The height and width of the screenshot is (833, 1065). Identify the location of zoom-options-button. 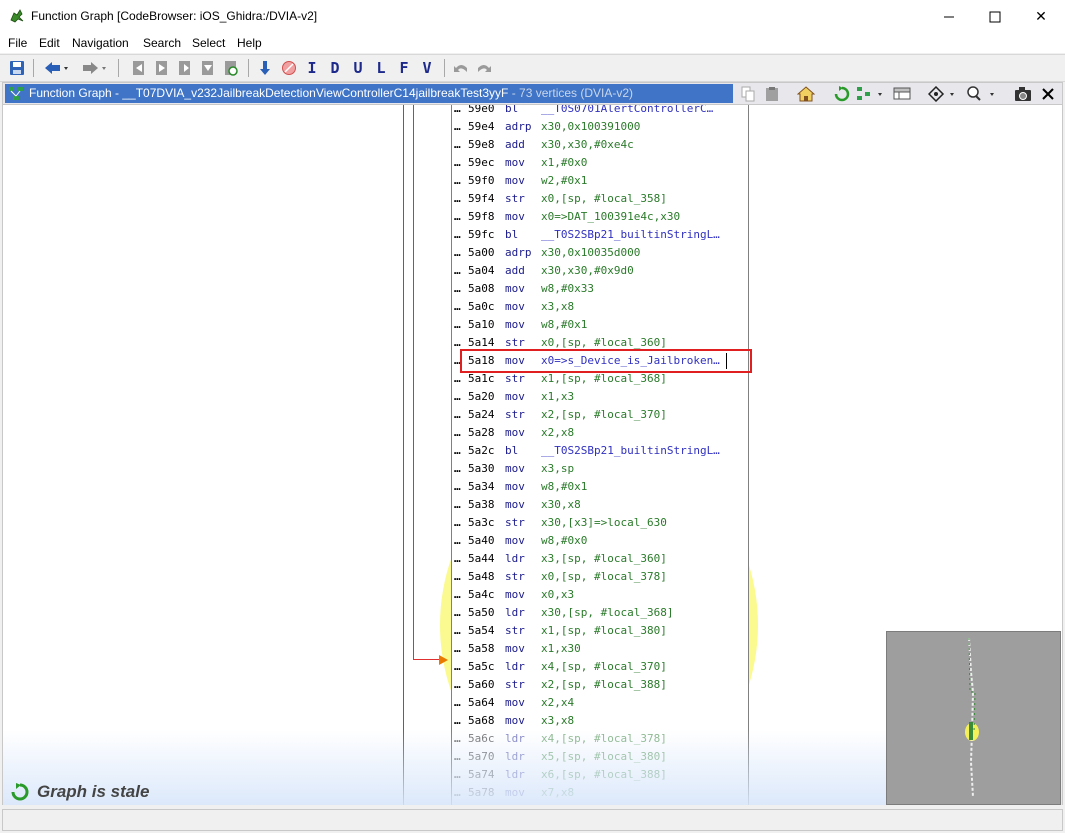
(981, 94).